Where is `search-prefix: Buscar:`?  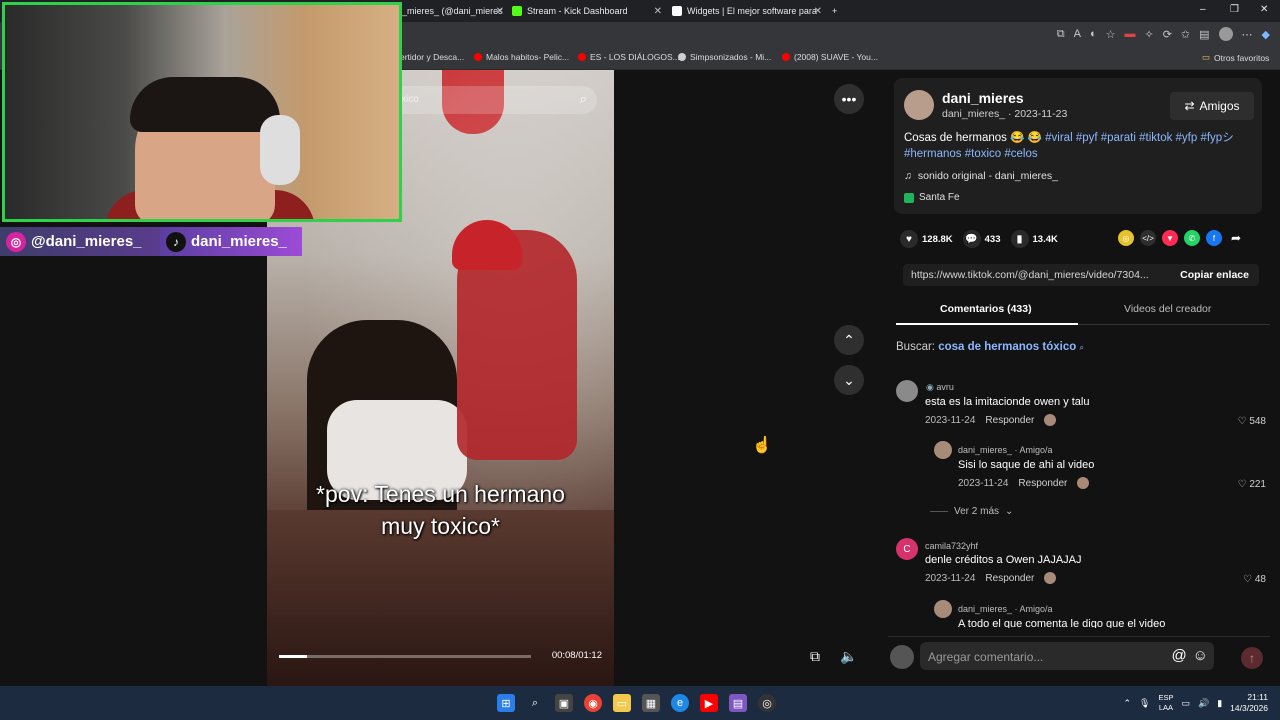 search-prefix: Buscar: is located at coordinates (915, 347).